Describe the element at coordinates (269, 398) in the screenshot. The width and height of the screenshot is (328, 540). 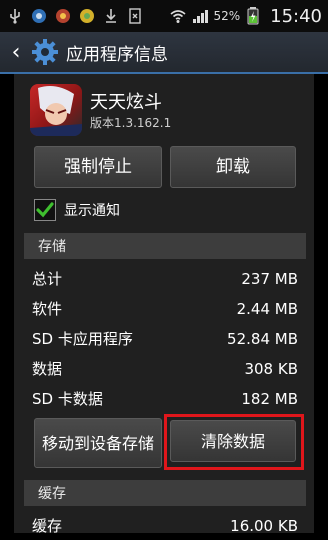
I see `storage-row-value: 182 MB` at that location.